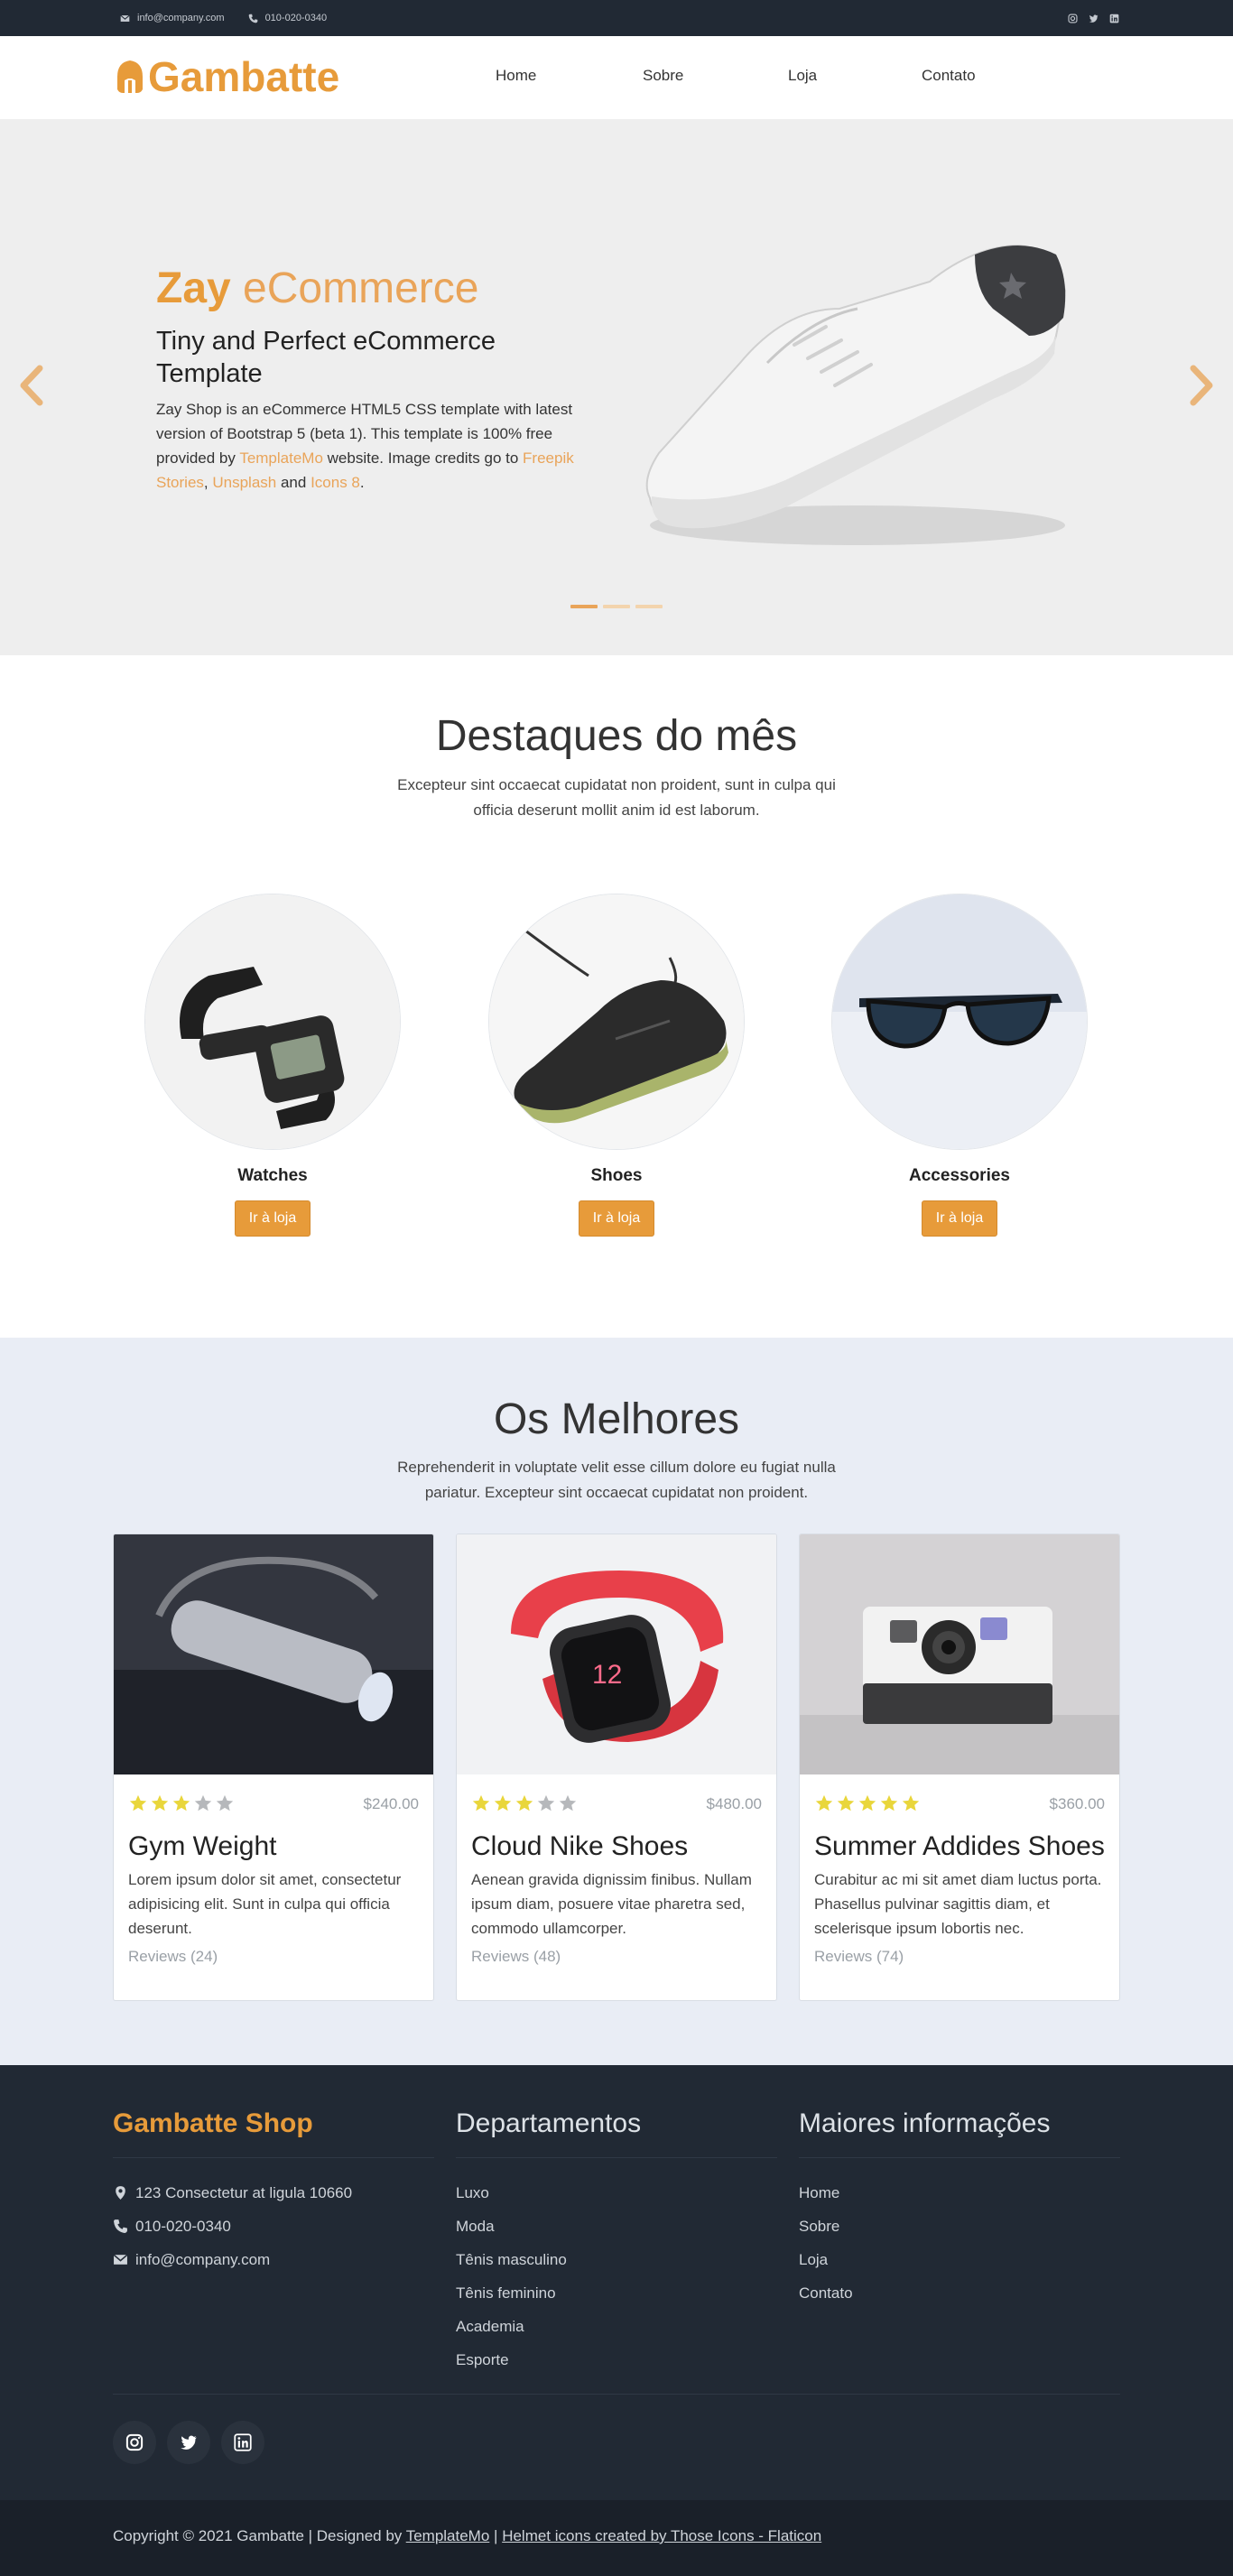 The image size is (1233, 2576). What do you see at coordinates (273, 1810) in the screenshot?
I see `product-meta: $240.00` at bounding box center [273, 1810].